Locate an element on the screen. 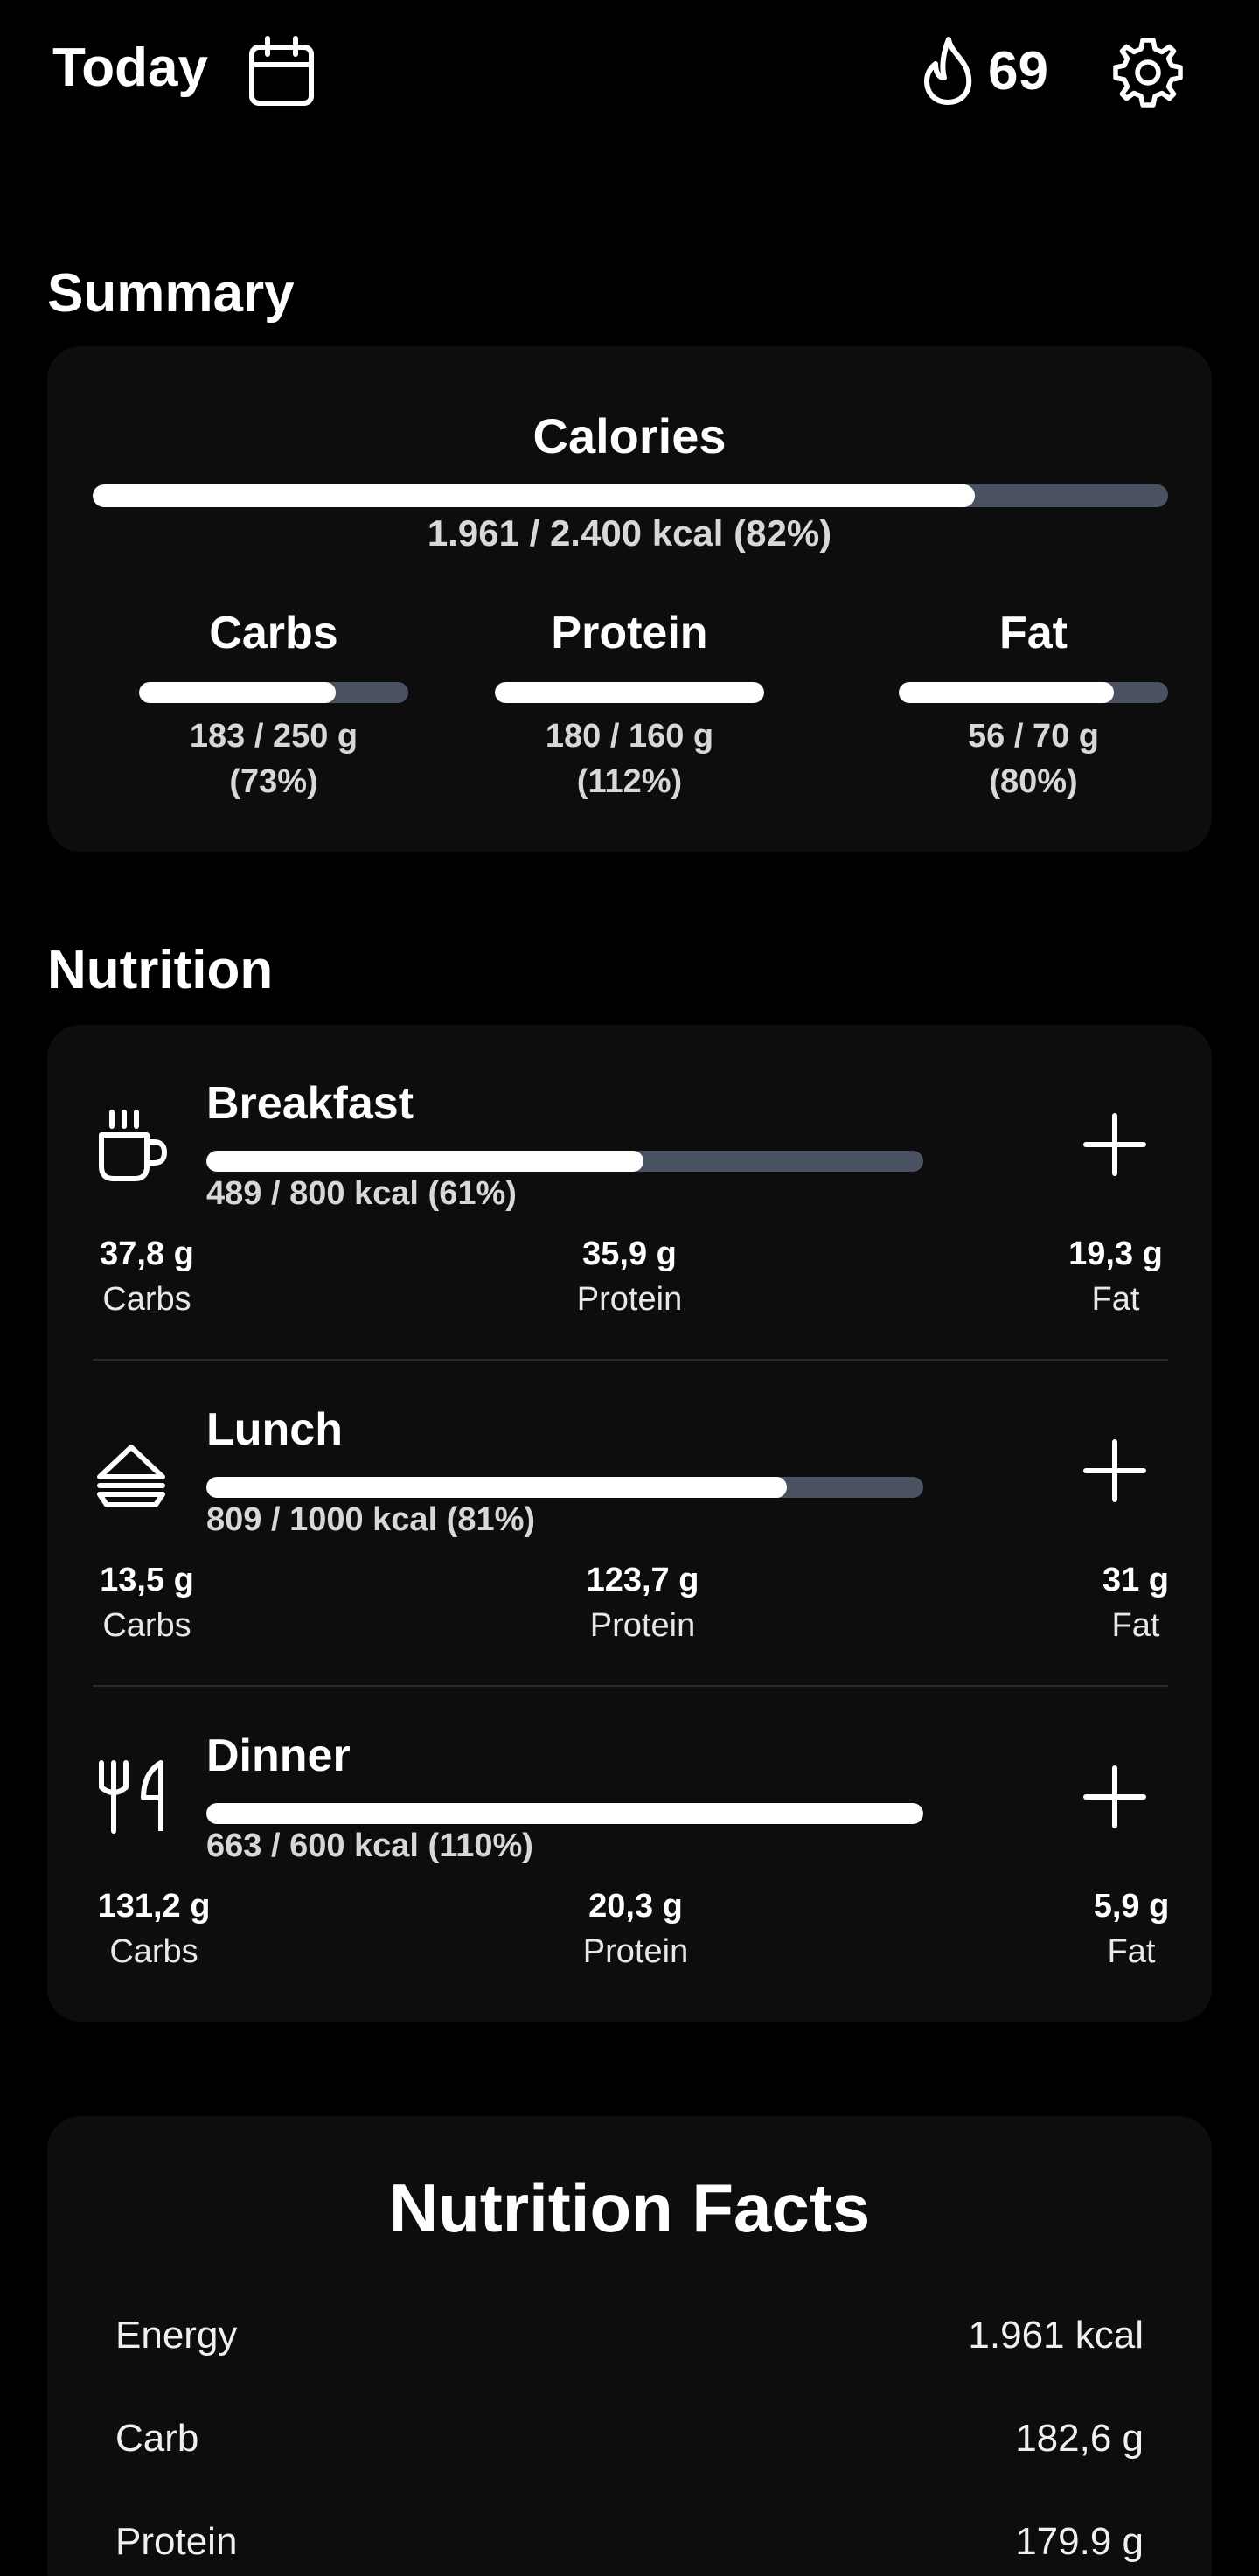 This screenshot has height=2576, width=1259. protein-progress-bar is located at coordinates (630, 692).